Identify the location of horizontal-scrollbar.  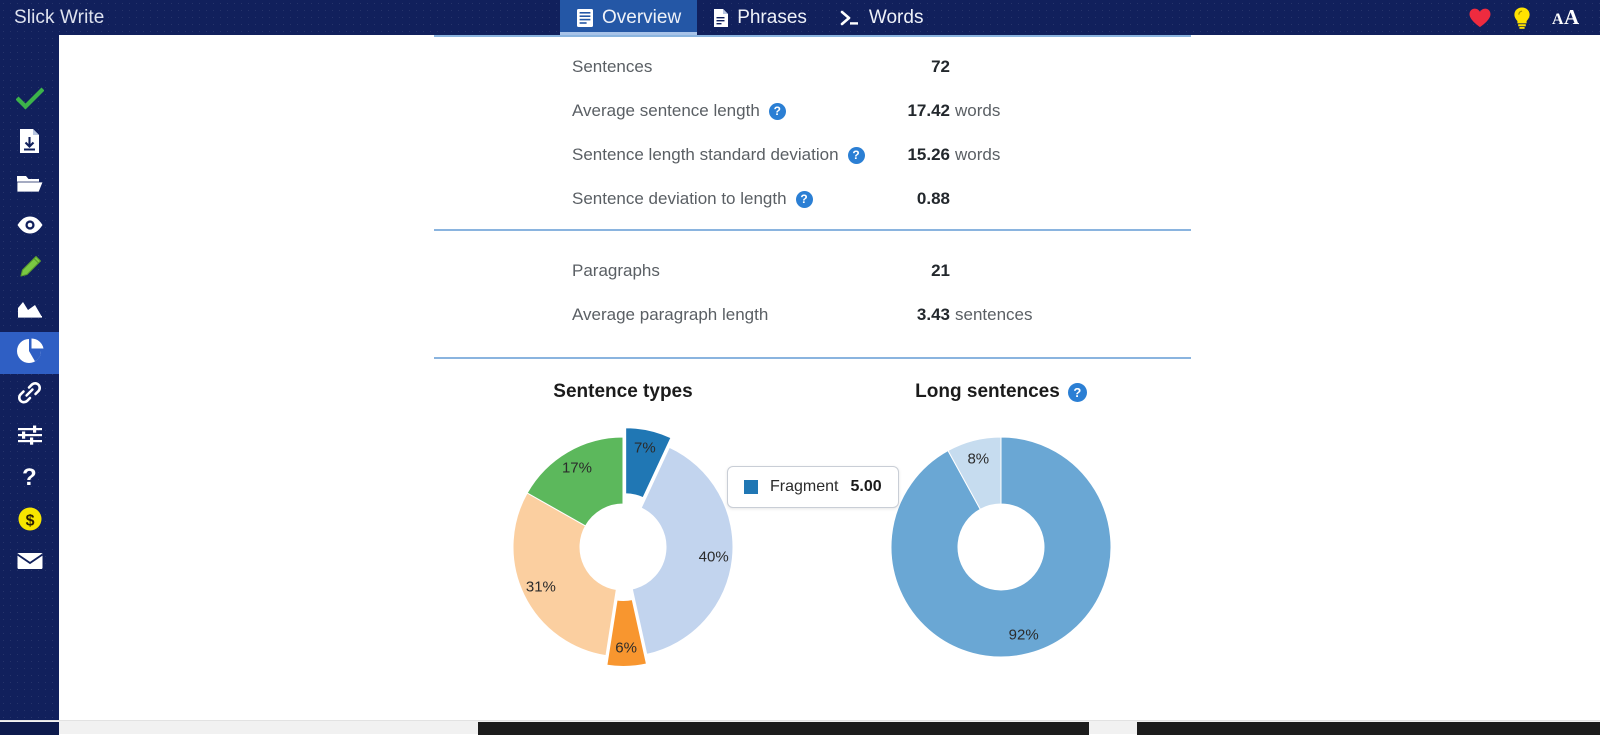
(800, 727).